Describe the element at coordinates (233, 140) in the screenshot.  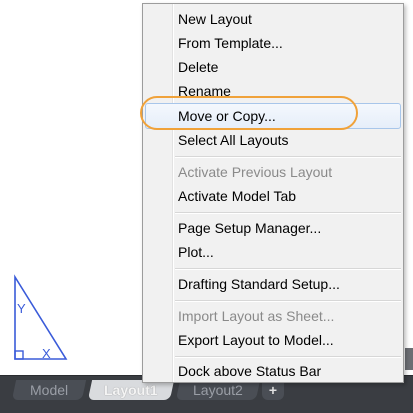
I see `menu-item-select-all-layouts: Select All Layouts` at that location.